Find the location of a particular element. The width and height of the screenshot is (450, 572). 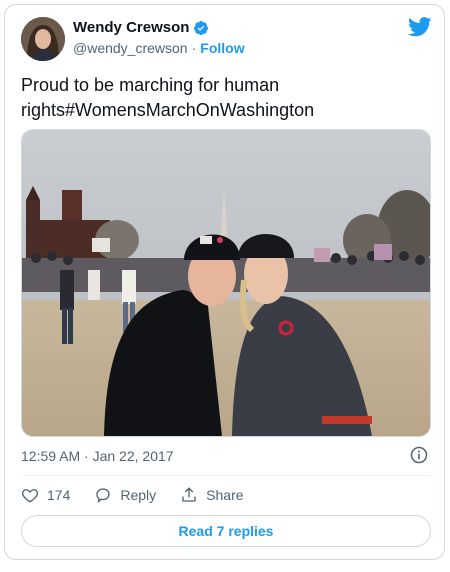

author-handle-row: @wendy_crewson · Follow is located at coordinates (159, 48).